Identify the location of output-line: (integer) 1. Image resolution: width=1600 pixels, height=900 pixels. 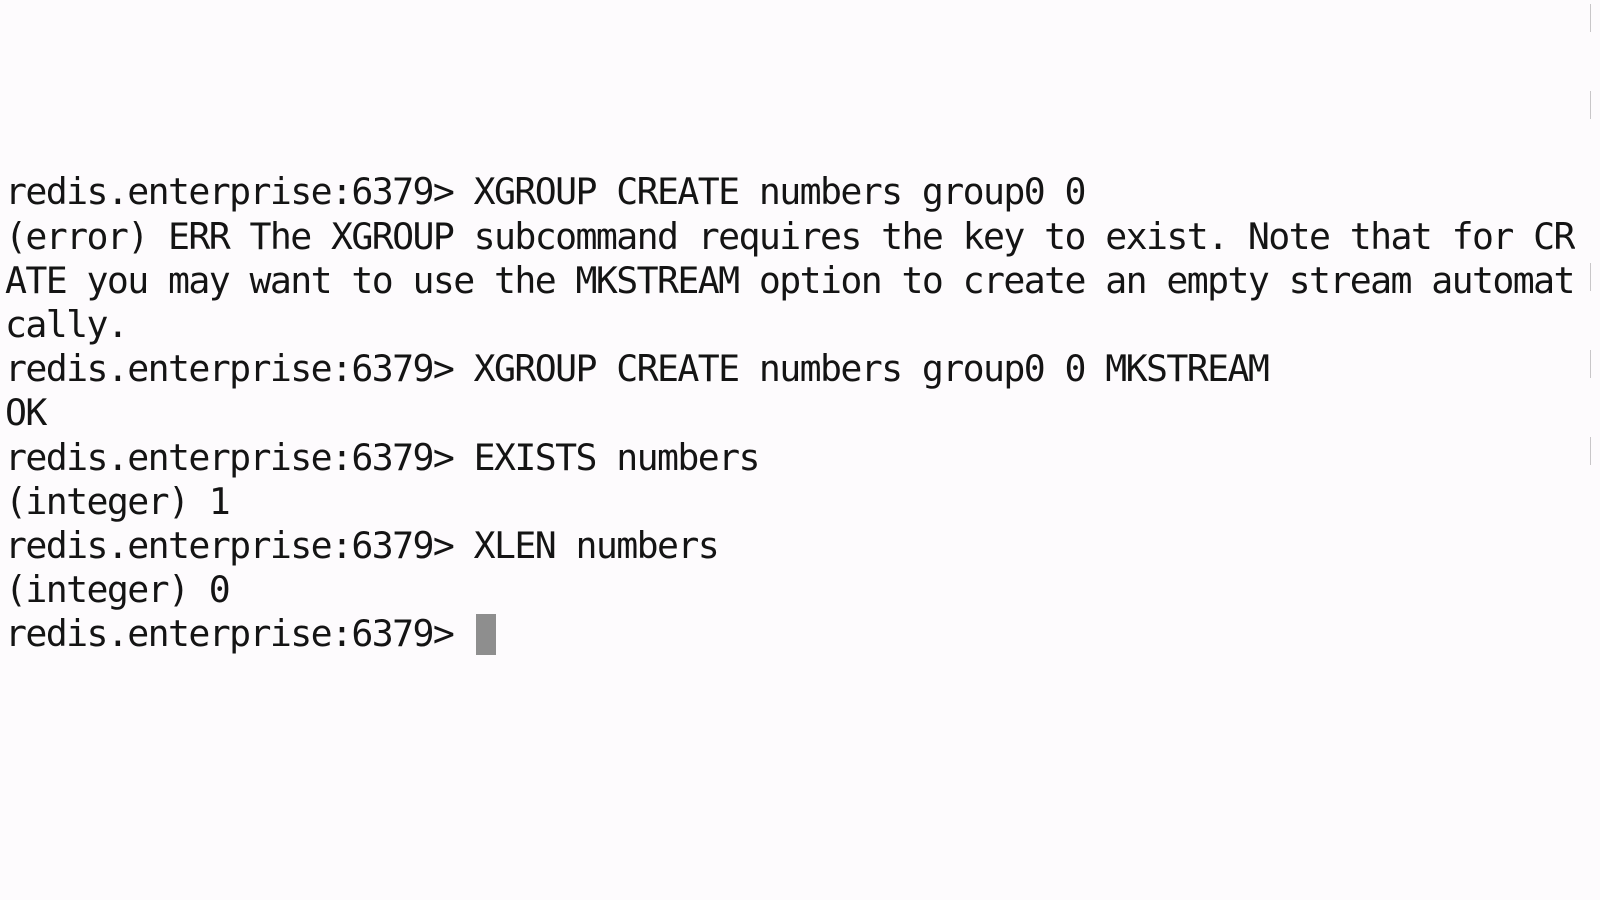
(118, 501).